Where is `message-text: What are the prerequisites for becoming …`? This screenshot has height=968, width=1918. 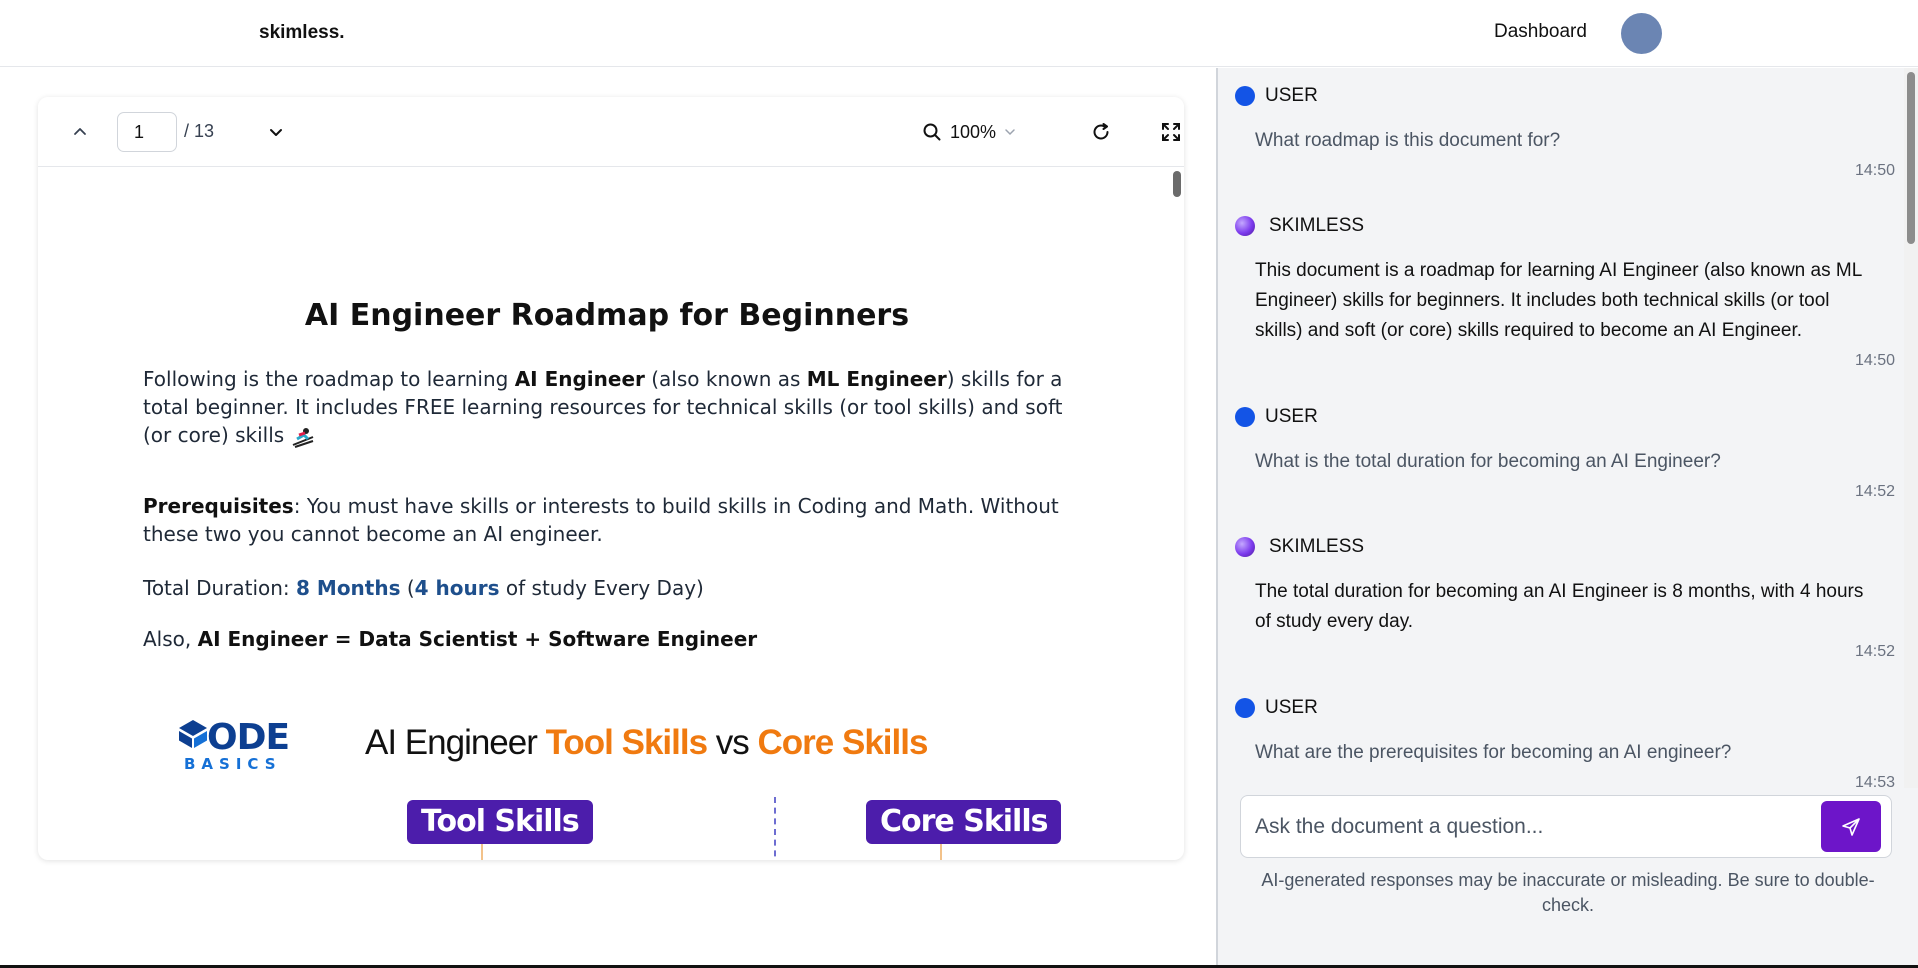
message-text: What are the prerequisites for becoming … is located at coordinates (1493, 752).